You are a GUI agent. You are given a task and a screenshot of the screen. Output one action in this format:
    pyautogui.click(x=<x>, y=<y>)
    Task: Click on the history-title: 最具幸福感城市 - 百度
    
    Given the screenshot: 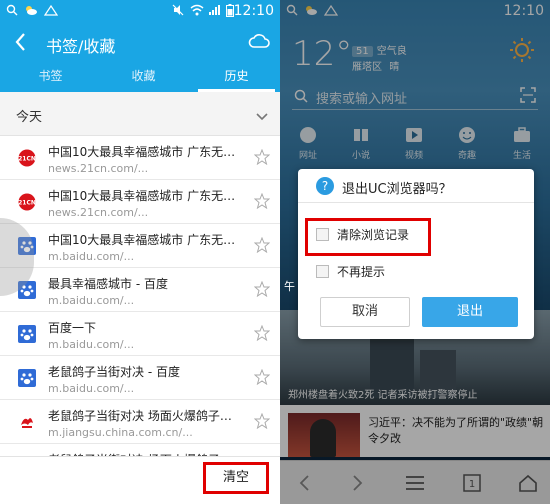 What is the action you would take?
    pyautogui.click(x=108, y=284)
    